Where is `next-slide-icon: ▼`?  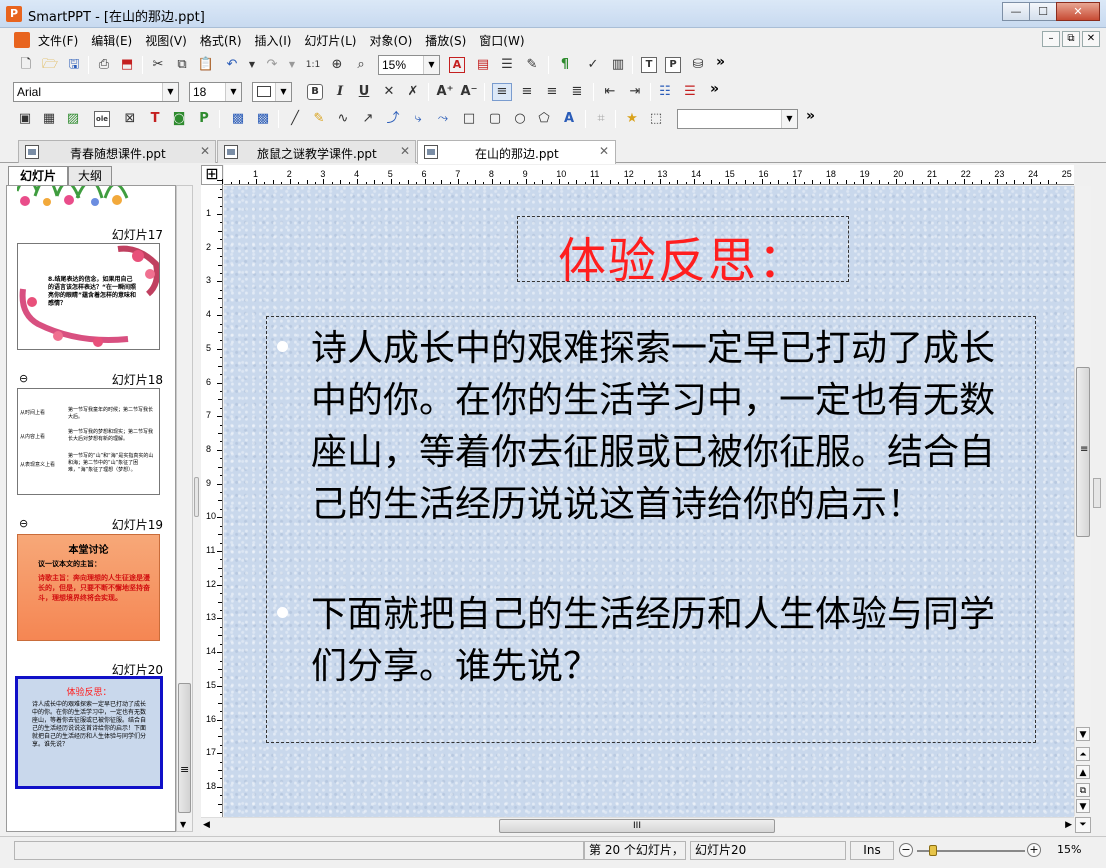
next-slide-icon: ▼ is located at coordinates (1083, 806).